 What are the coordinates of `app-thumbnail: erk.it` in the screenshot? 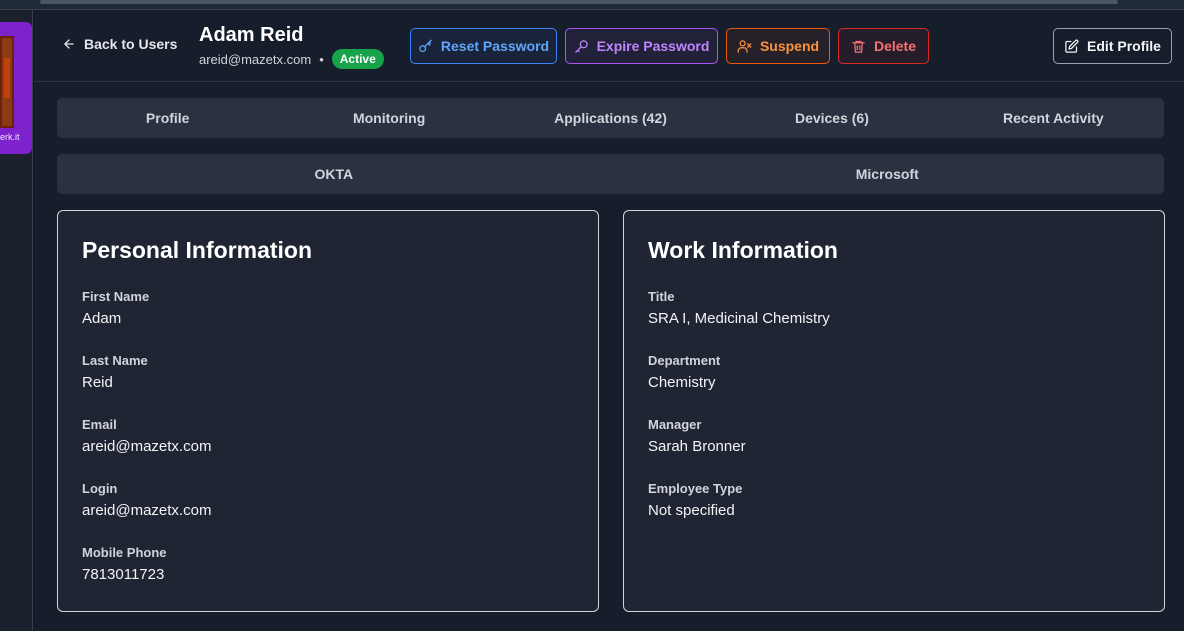 It's located at (16, 88).